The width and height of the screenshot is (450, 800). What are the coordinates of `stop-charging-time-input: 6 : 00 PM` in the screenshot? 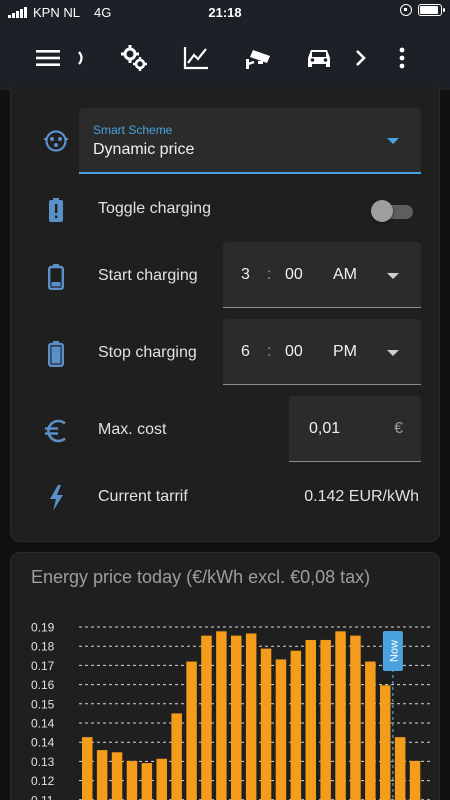 It's located at (322, 352).